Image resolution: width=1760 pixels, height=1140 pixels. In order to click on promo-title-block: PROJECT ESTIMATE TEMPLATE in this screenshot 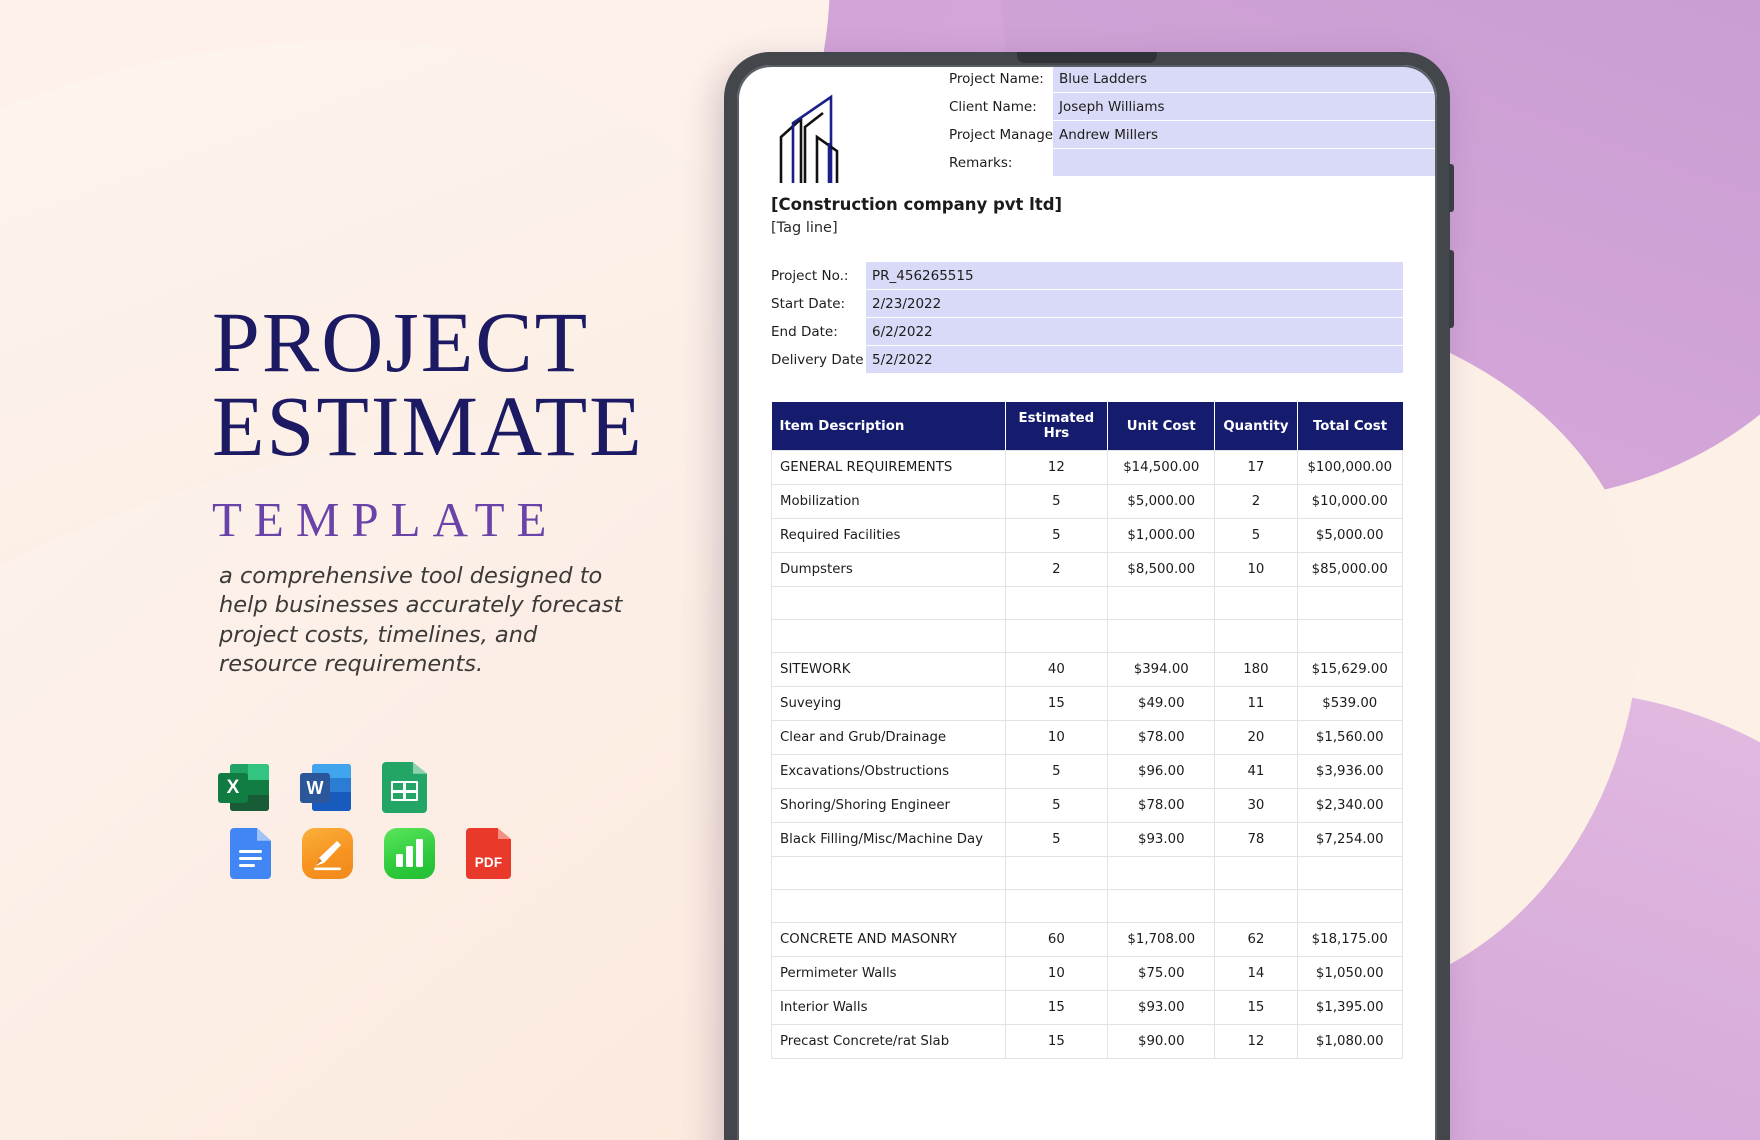, I will do `click(428, 421)`.